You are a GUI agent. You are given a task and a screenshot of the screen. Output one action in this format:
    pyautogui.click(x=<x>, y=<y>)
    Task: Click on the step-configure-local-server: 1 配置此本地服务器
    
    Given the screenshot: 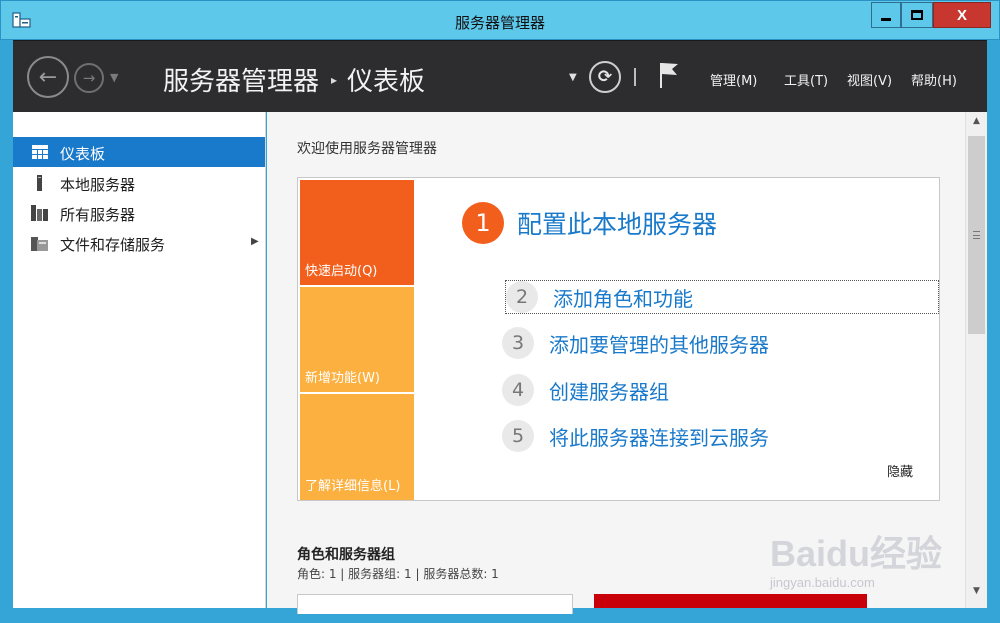 What is the action you would take?
    pyautogui.click(x=589, y=223)
    